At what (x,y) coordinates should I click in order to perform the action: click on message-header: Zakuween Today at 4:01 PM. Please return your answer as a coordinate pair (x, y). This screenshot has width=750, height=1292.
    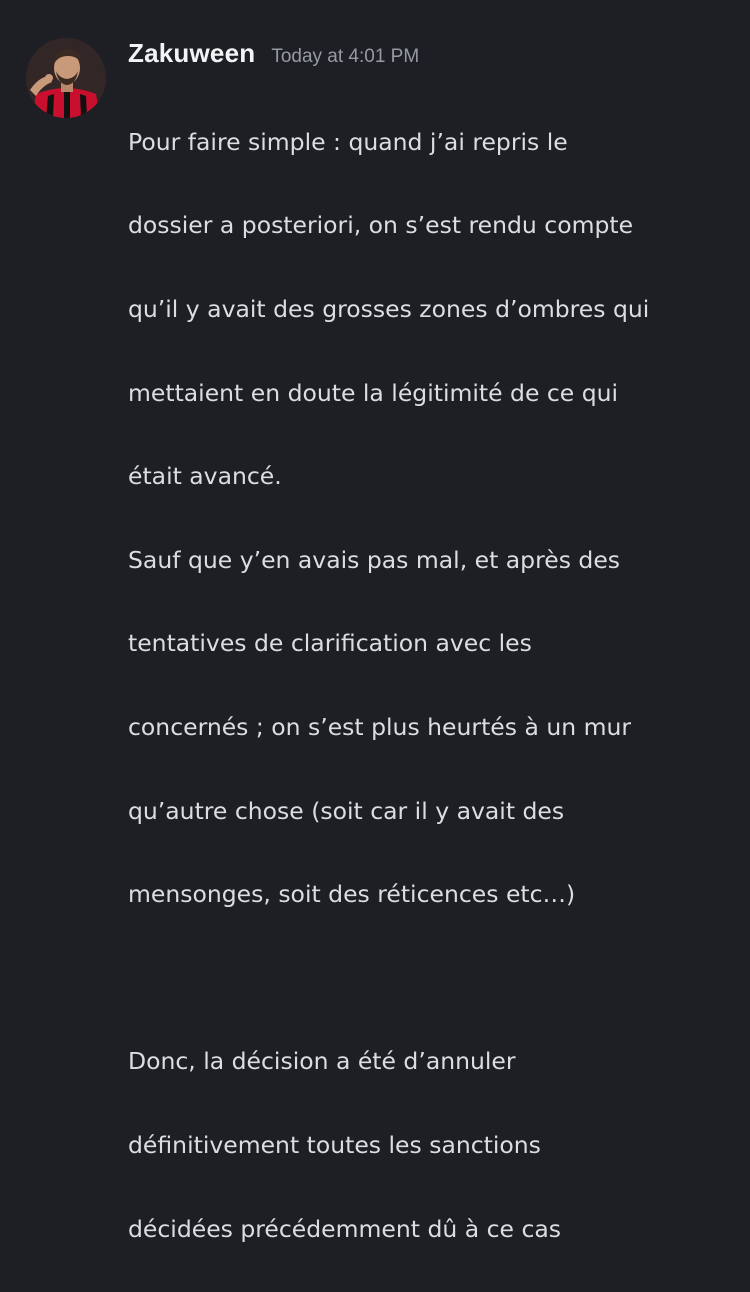
    Looking at the image, I should click on (434, 56).